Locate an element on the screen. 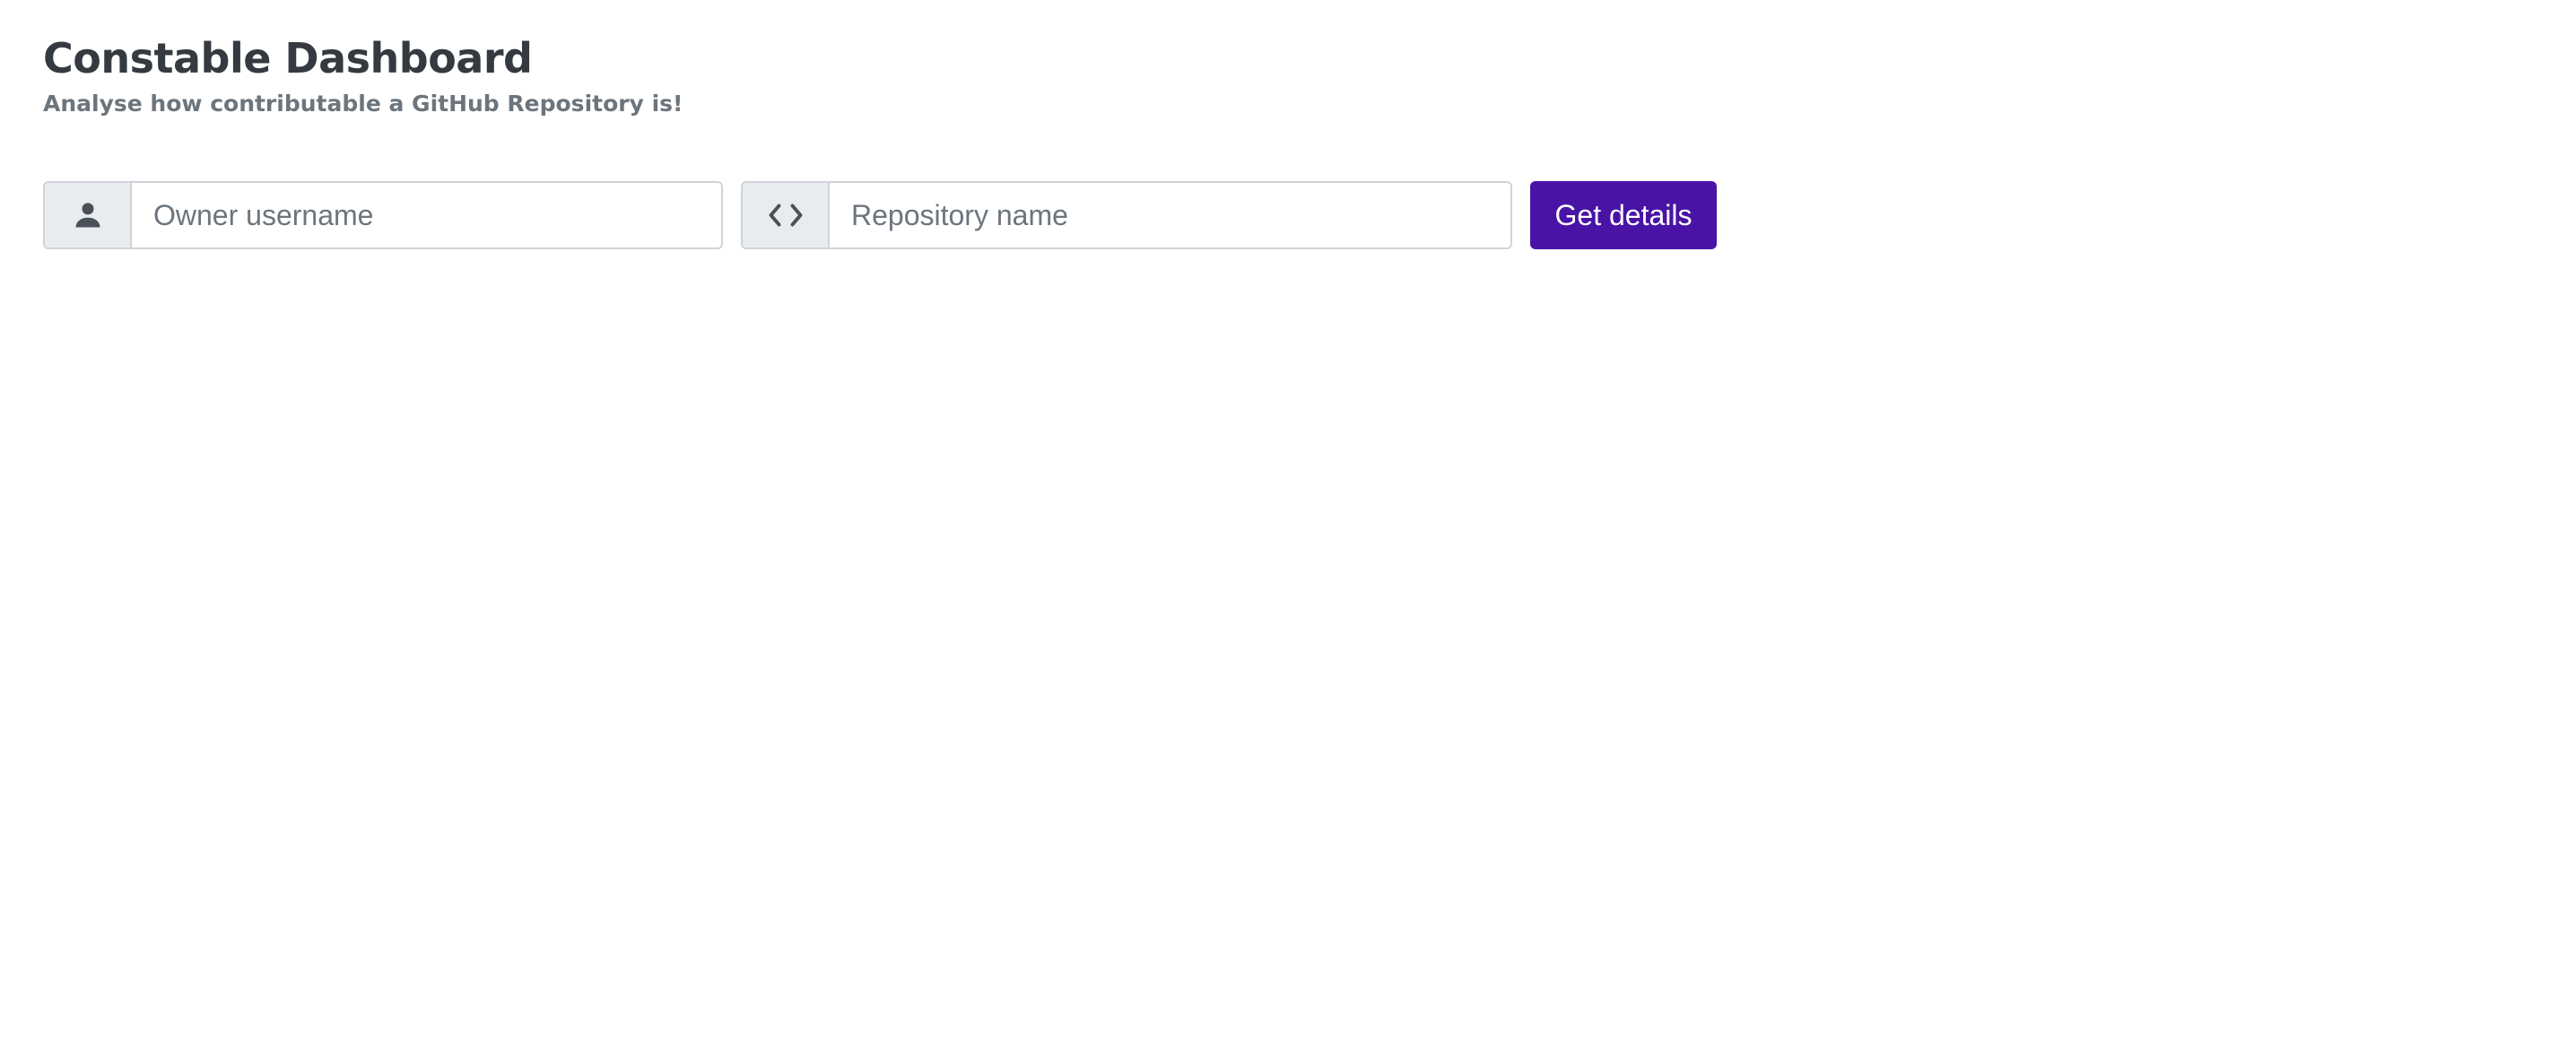 The width and height of the screenshot is (2576, 1049). get-details-button: Get details is located at coordinates (1623, 215).